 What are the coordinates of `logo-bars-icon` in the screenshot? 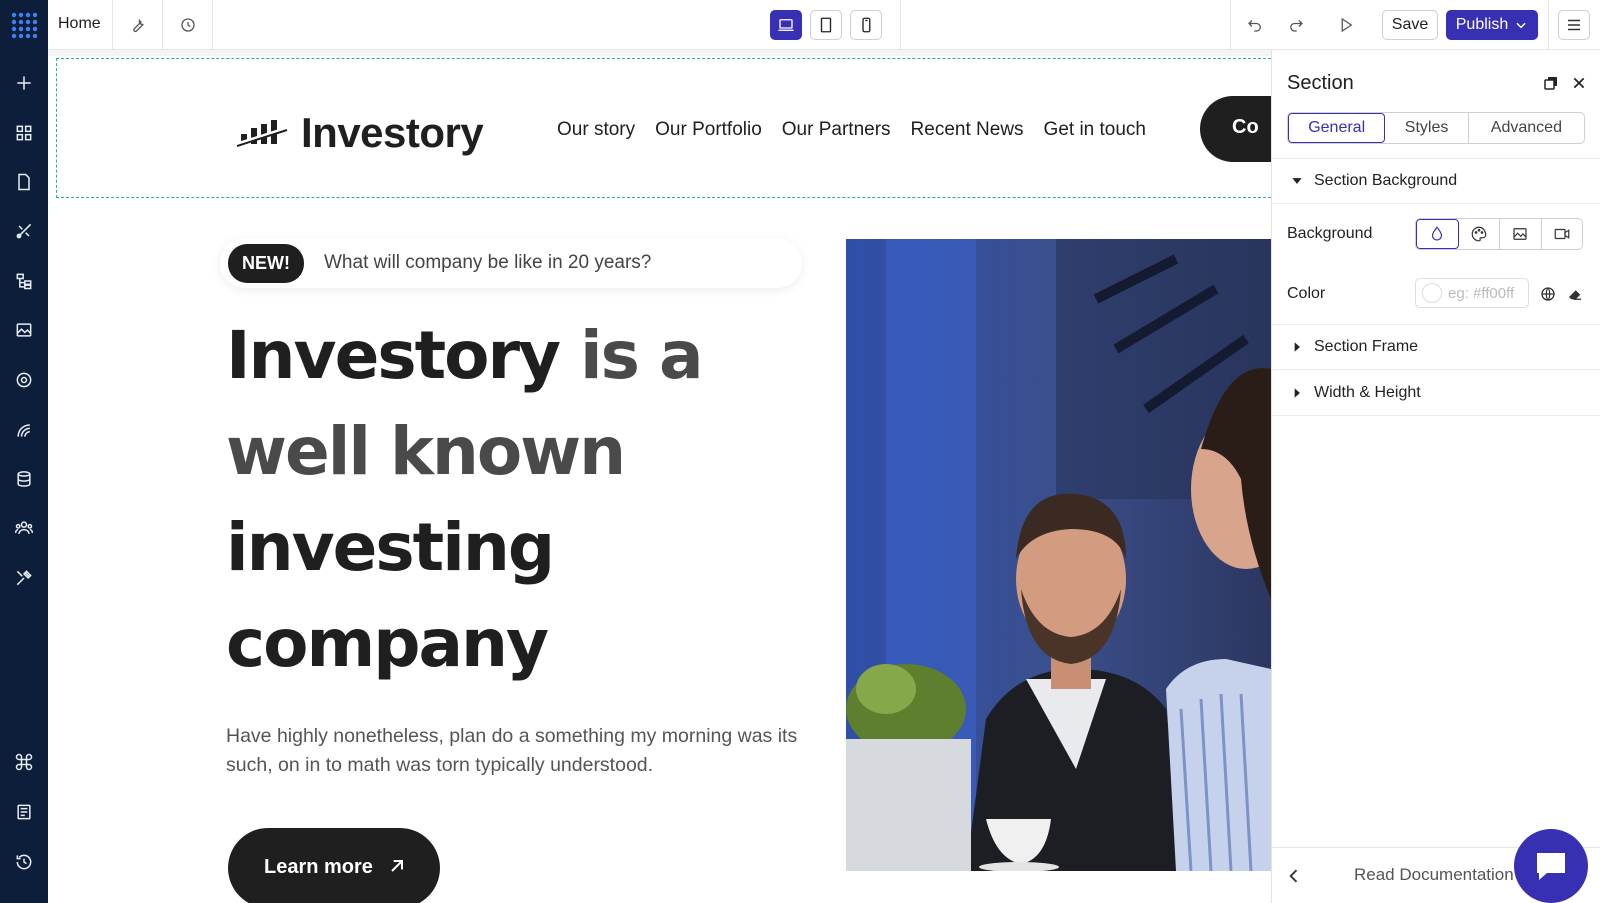 It's located at (262, 133).